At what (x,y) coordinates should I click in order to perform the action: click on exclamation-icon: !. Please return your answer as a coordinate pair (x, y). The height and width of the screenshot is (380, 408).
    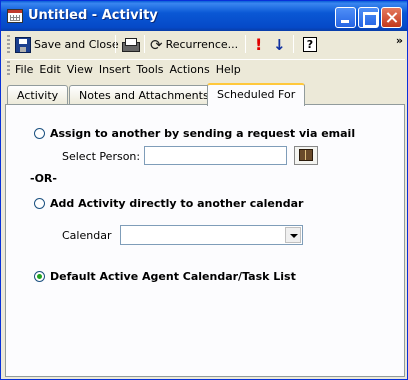
    Looking at the image, I should click on (259, 44).